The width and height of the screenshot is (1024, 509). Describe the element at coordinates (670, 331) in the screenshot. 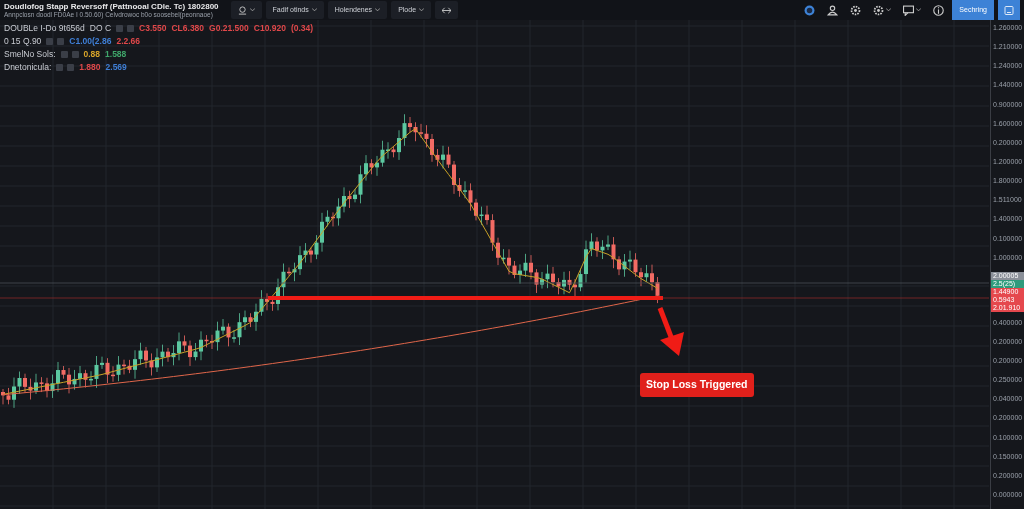

I see `down-arrow` at that location.